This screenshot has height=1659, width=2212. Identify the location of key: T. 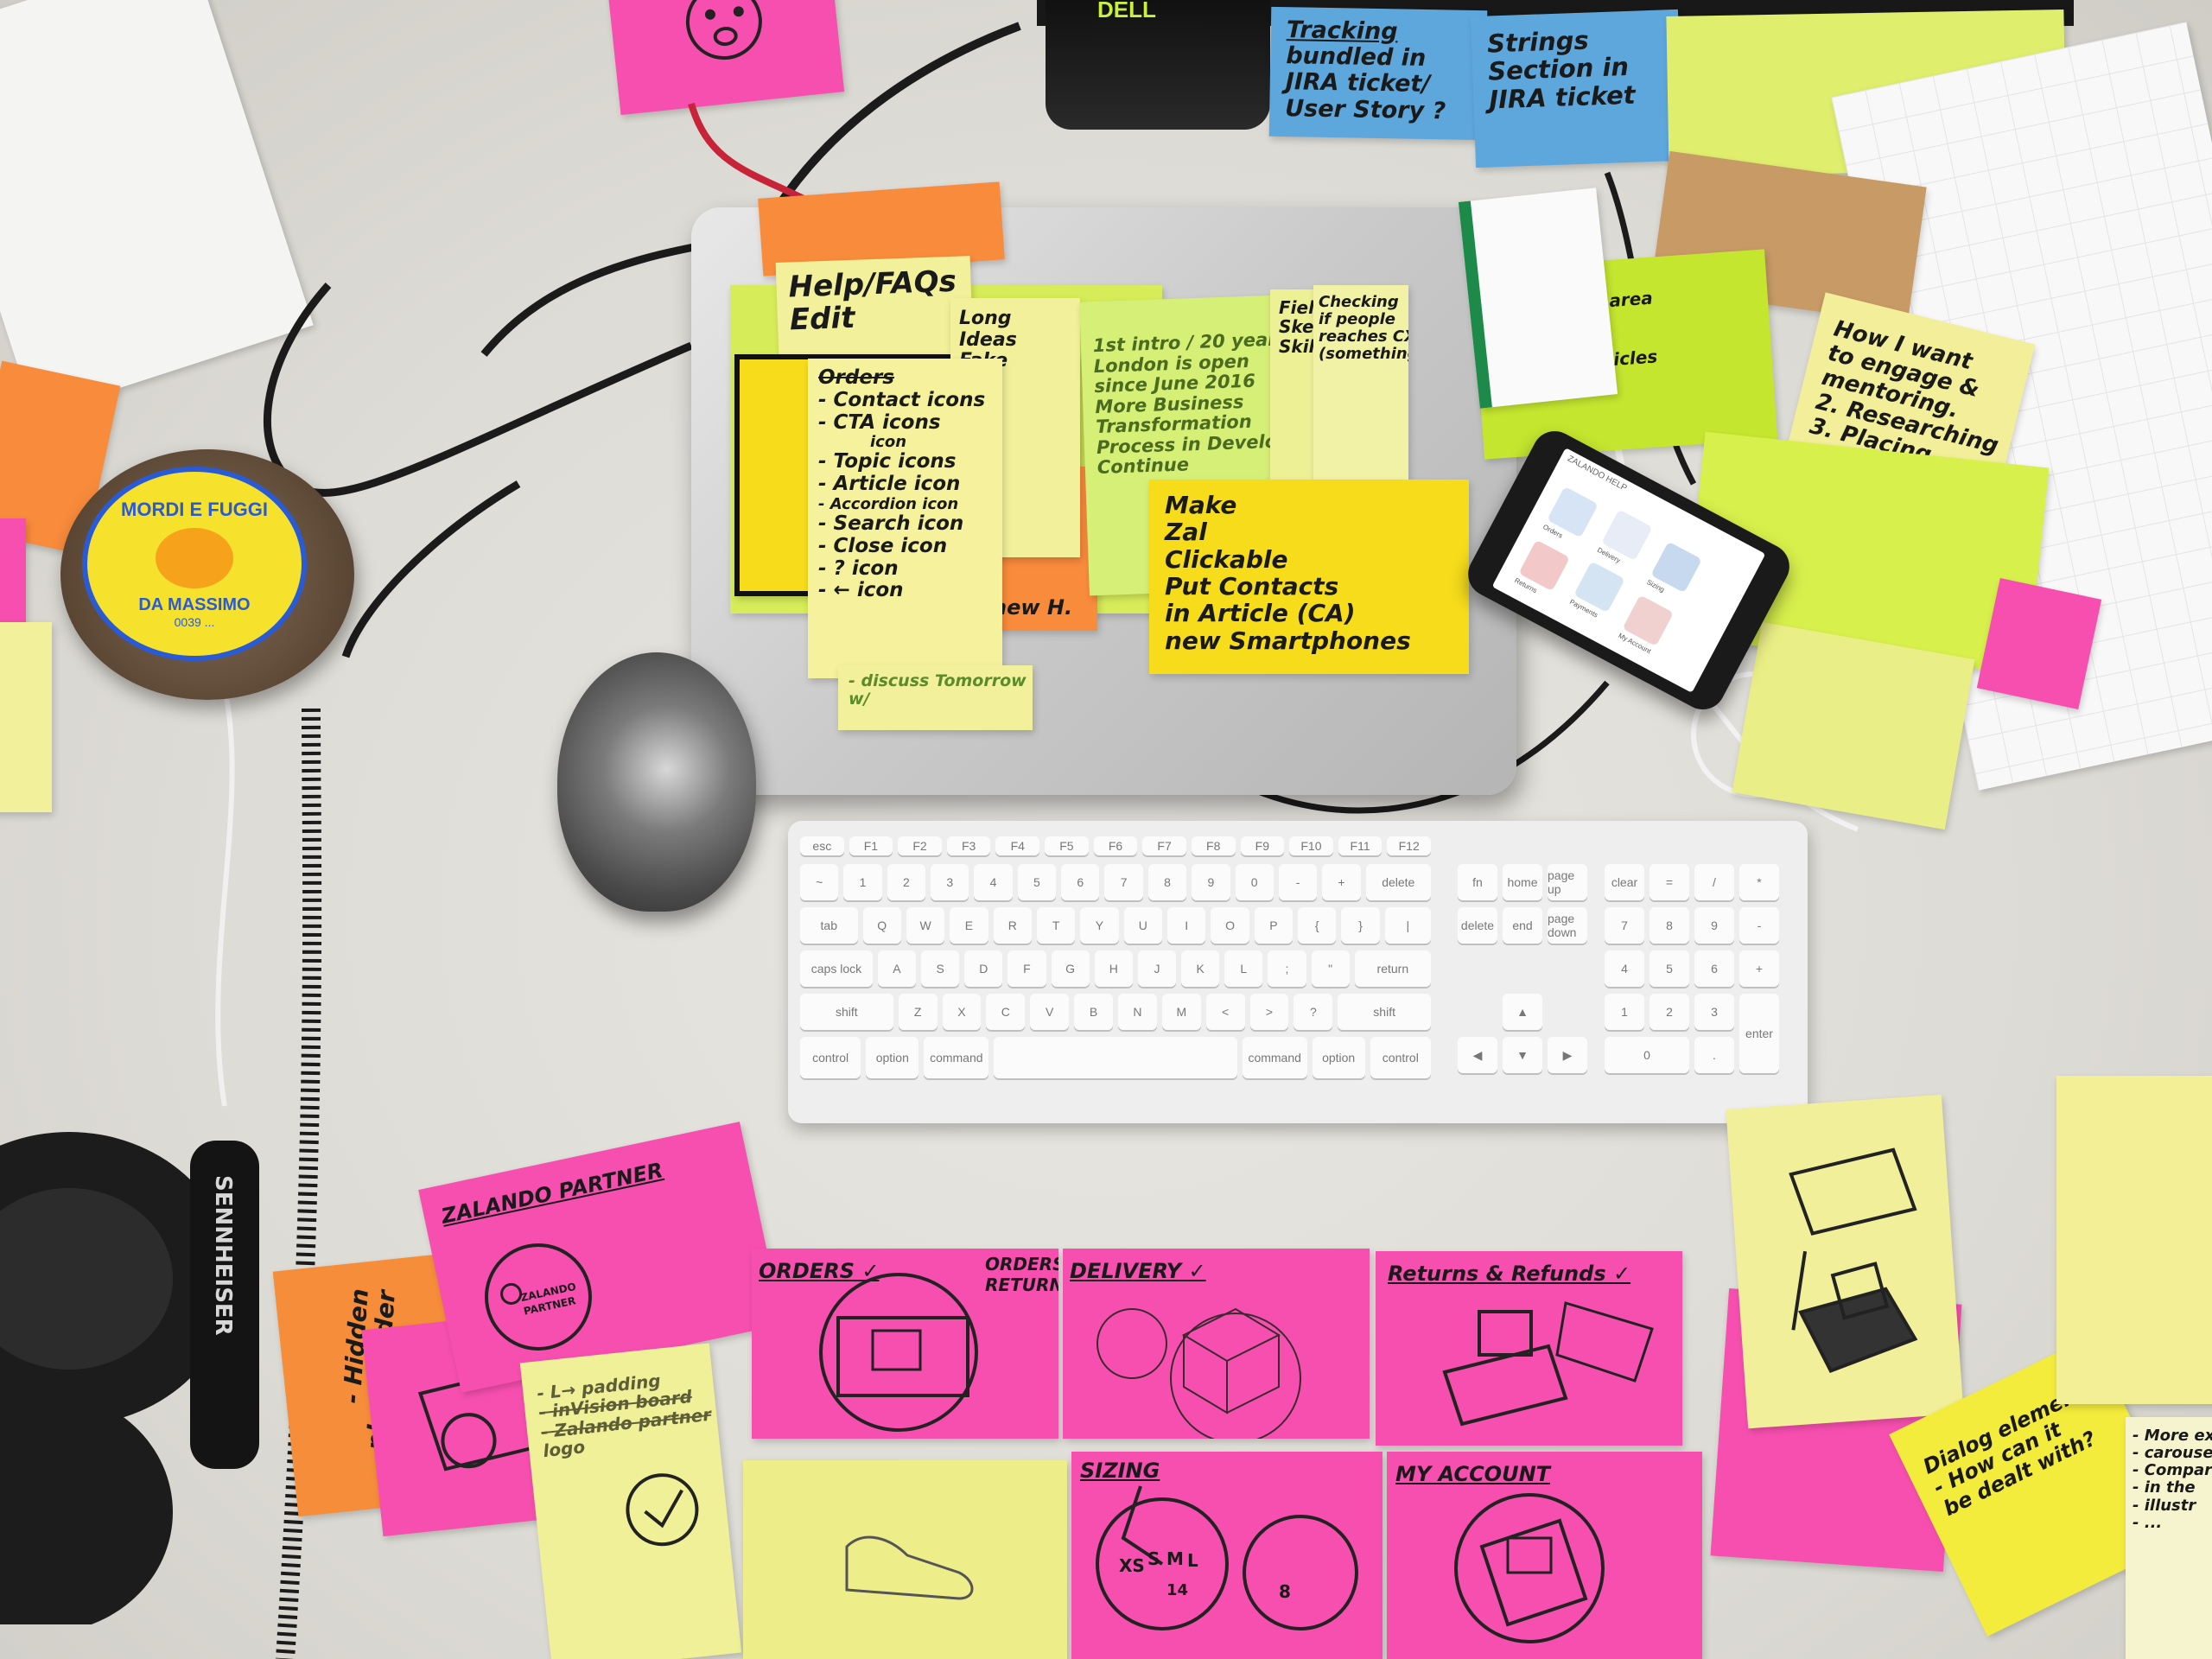
(1056, 925).